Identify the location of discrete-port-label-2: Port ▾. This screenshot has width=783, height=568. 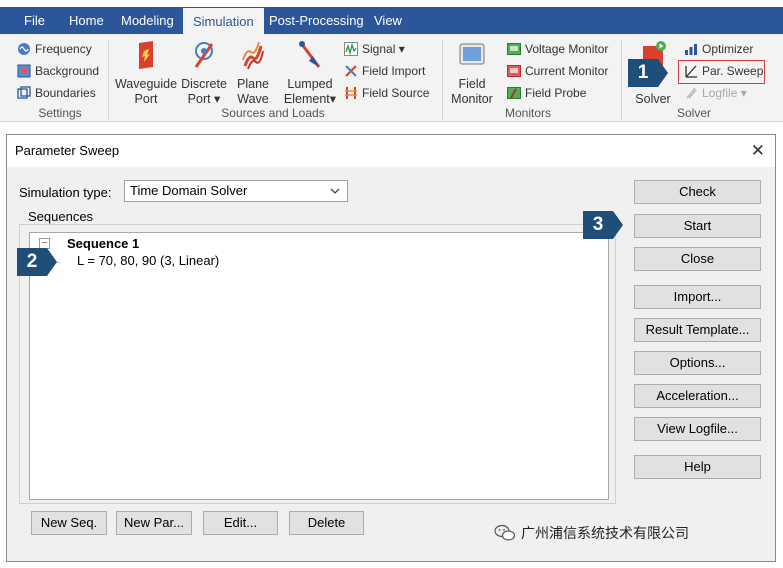
(204, 99).